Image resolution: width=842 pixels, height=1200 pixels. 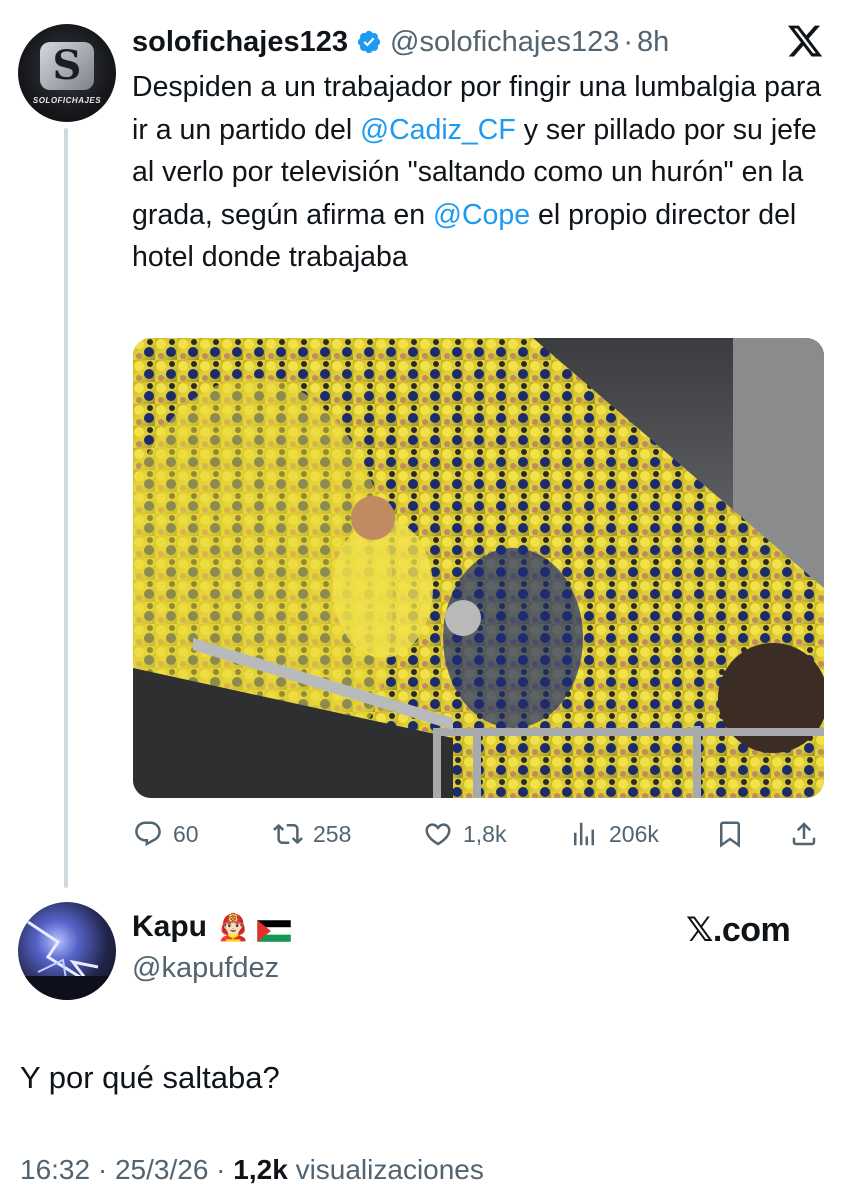 What do you see at coordinates (161, 1169) in the screenshot?
I see `post-date: 25/3/26` at bounding box center [161, 1169].